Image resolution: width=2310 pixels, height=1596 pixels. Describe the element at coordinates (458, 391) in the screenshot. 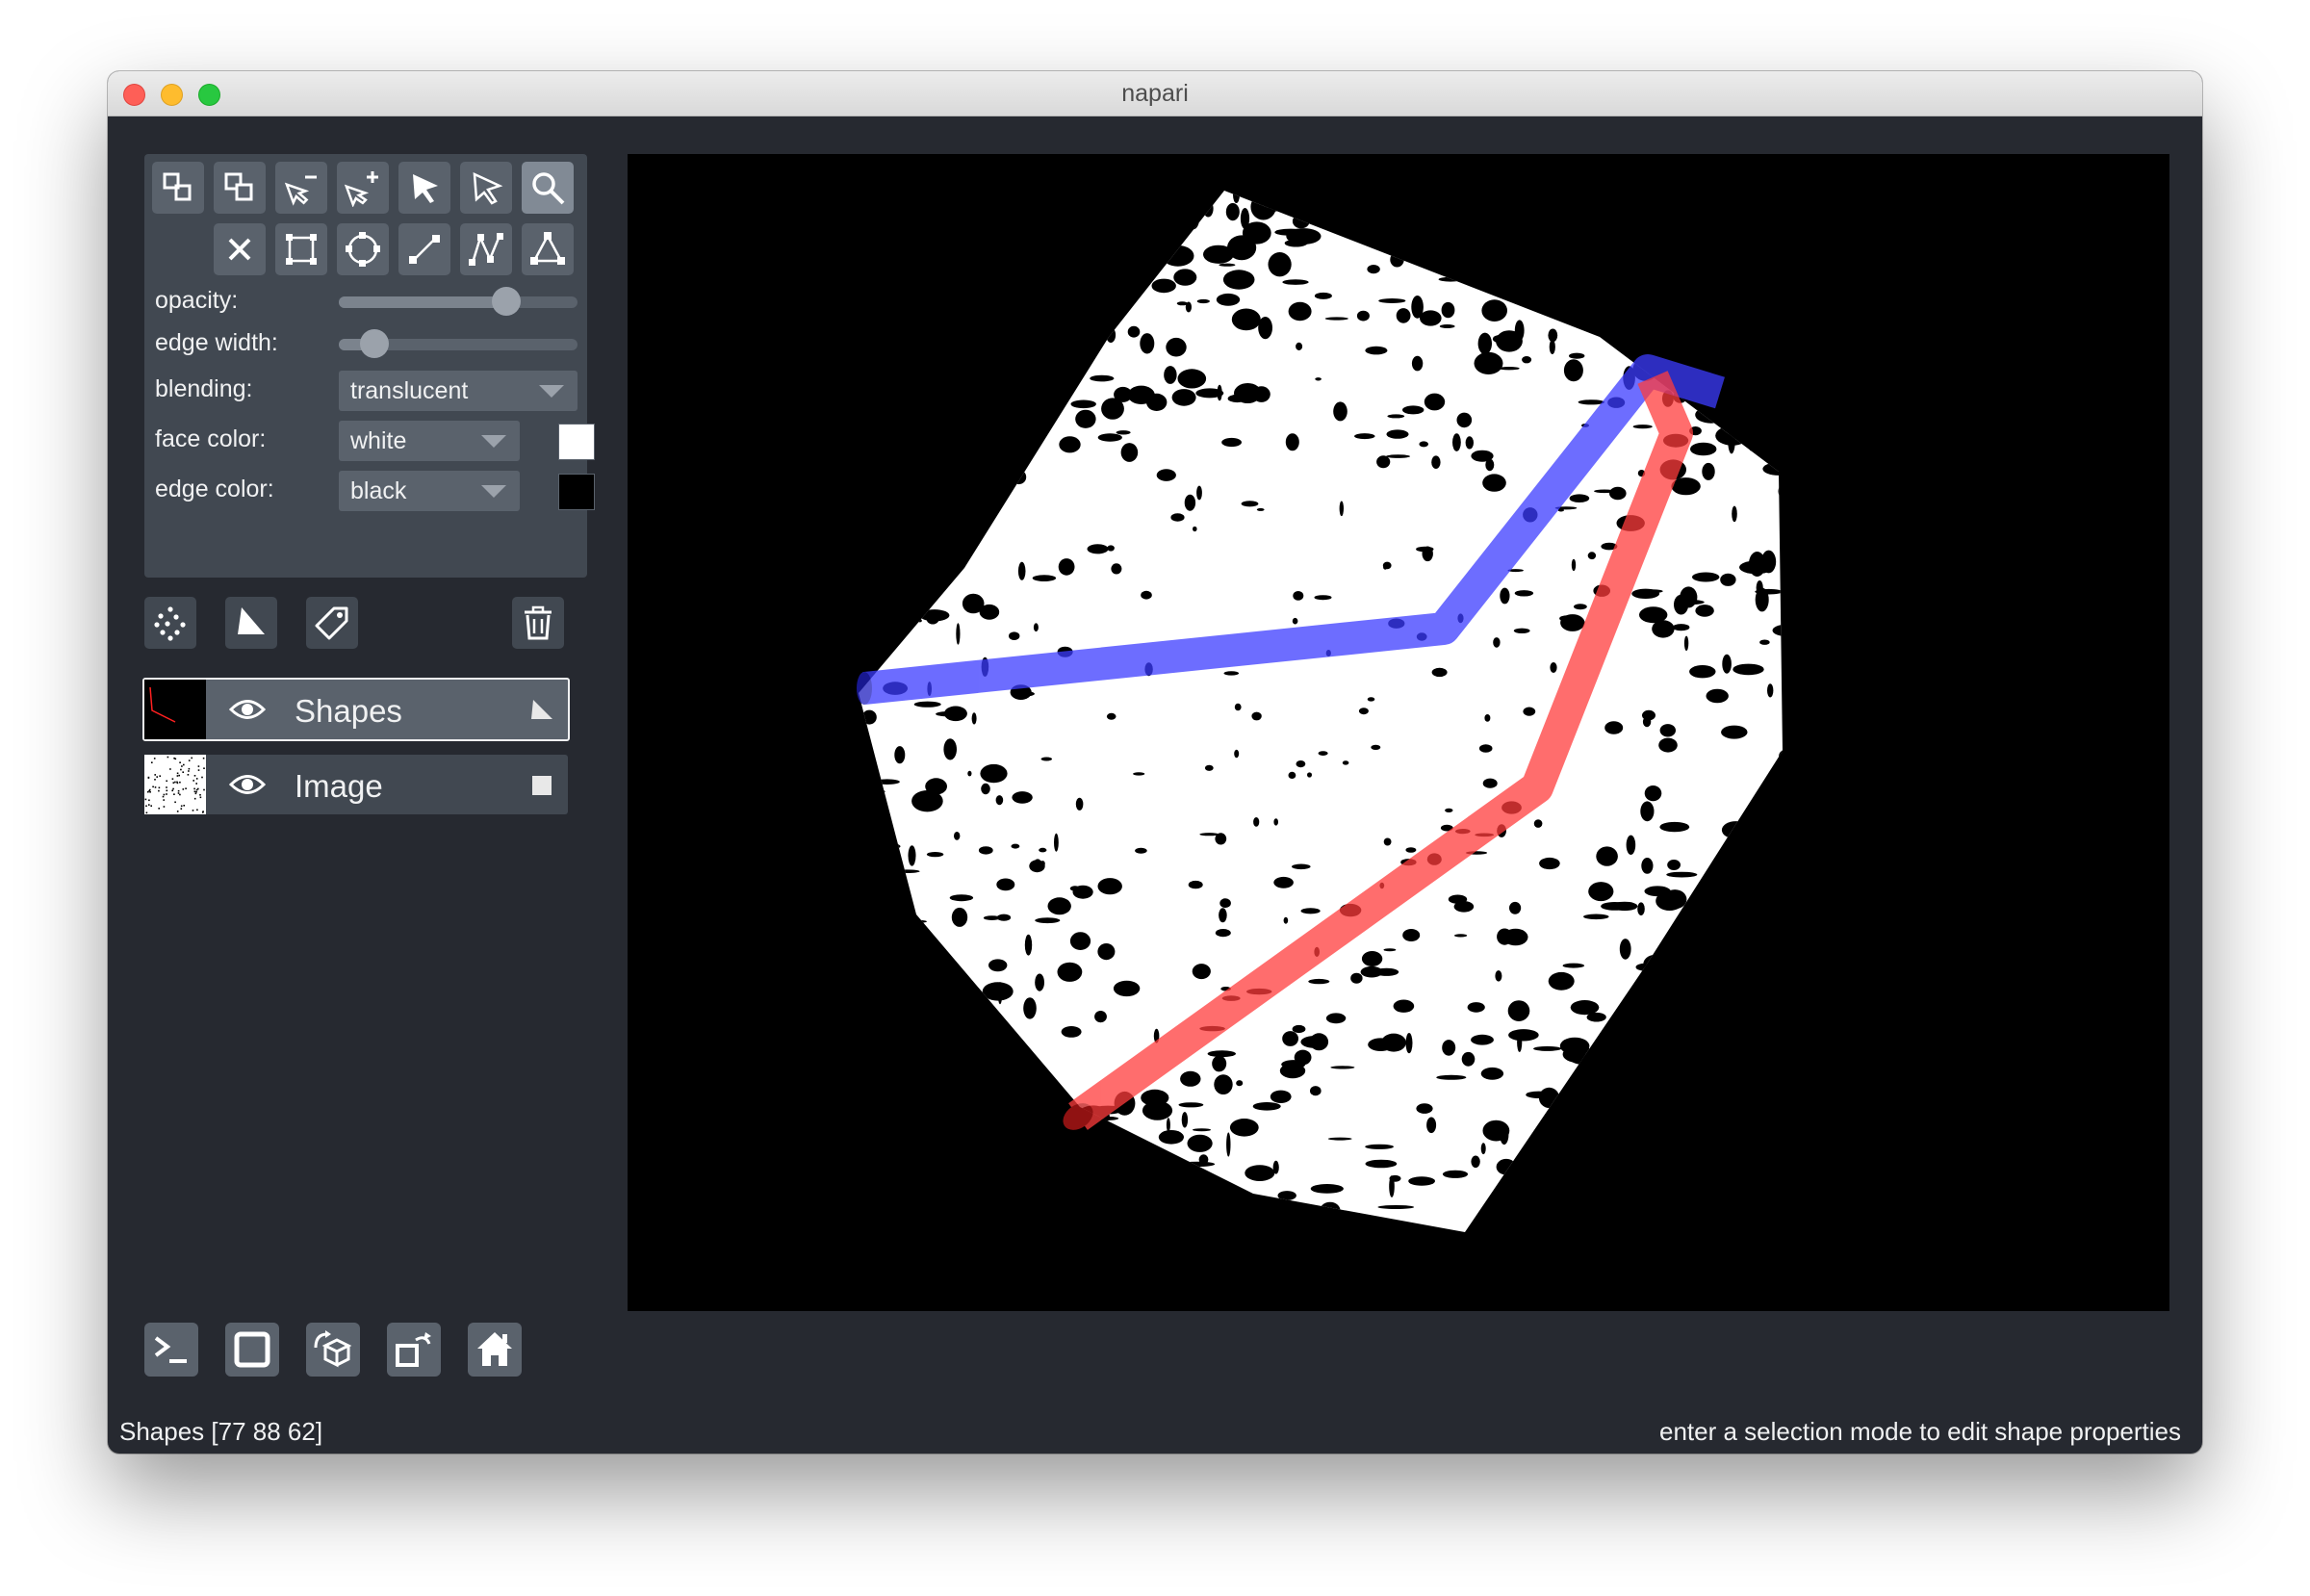

I see `blending-dropdown: translucent` at that location.